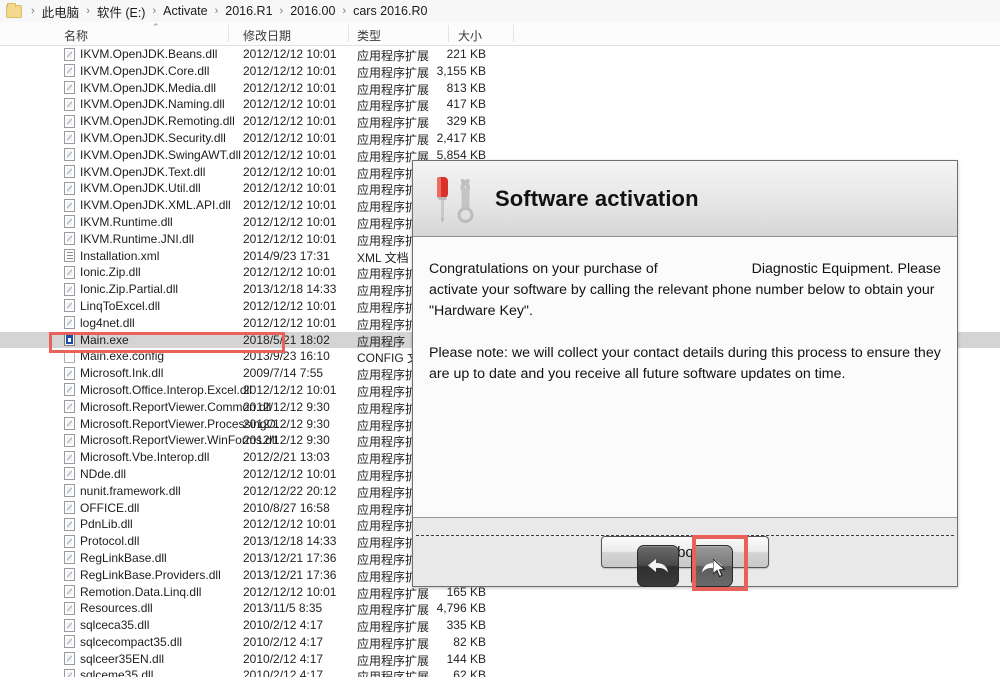 This screenshot has width=1000, height=677. I want to click on file-name-cell: log4net.dll, so click(99, 323).